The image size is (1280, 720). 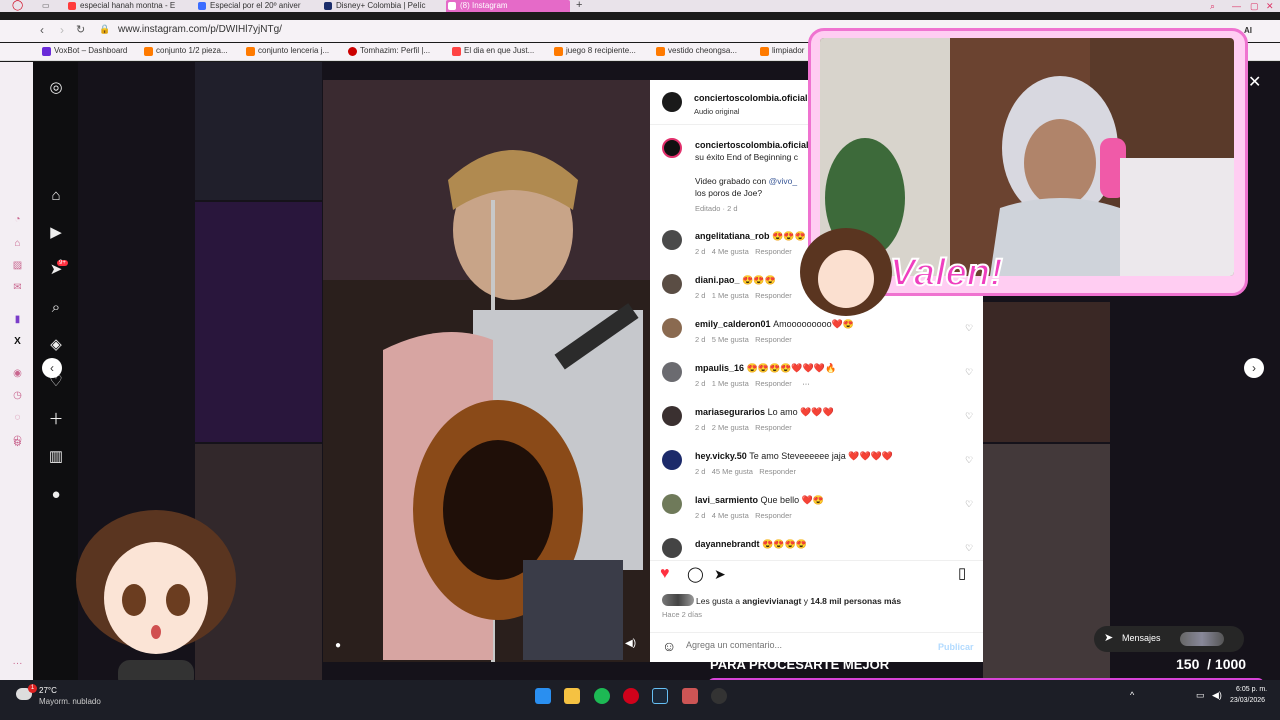 What do you see at coordinates (56, 420) in the screenshot?
I see `create-icon: ＋` at bounding box center [56, 420].